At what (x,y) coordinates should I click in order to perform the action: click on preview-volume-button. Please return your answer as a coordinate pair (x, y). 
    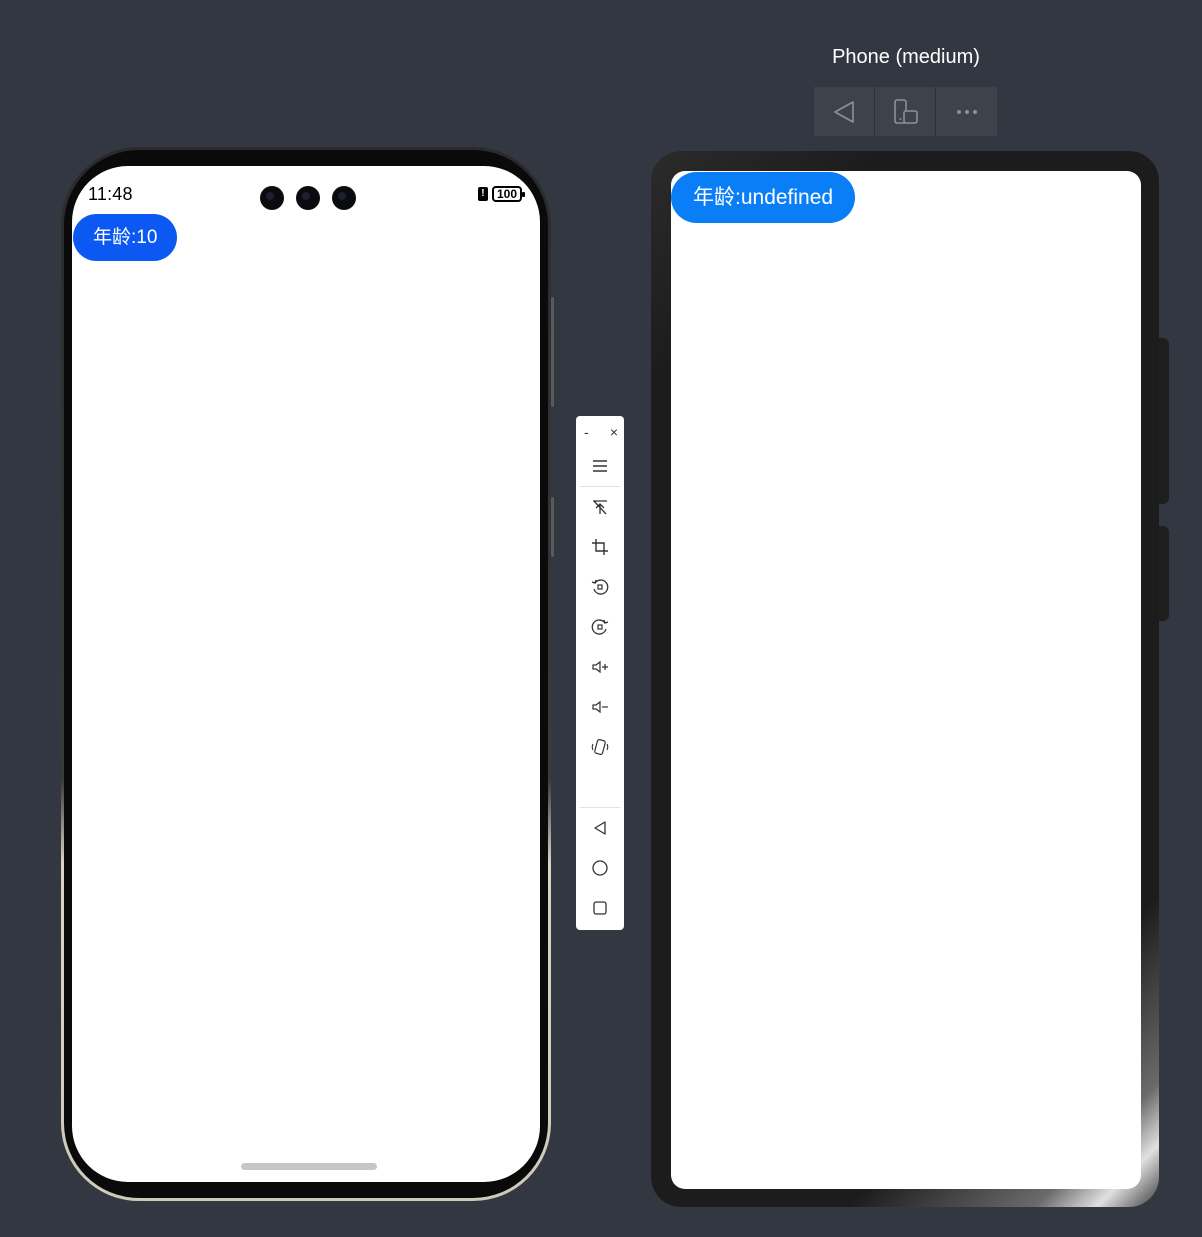
    Looking at the image, I should click on (1164, 421).